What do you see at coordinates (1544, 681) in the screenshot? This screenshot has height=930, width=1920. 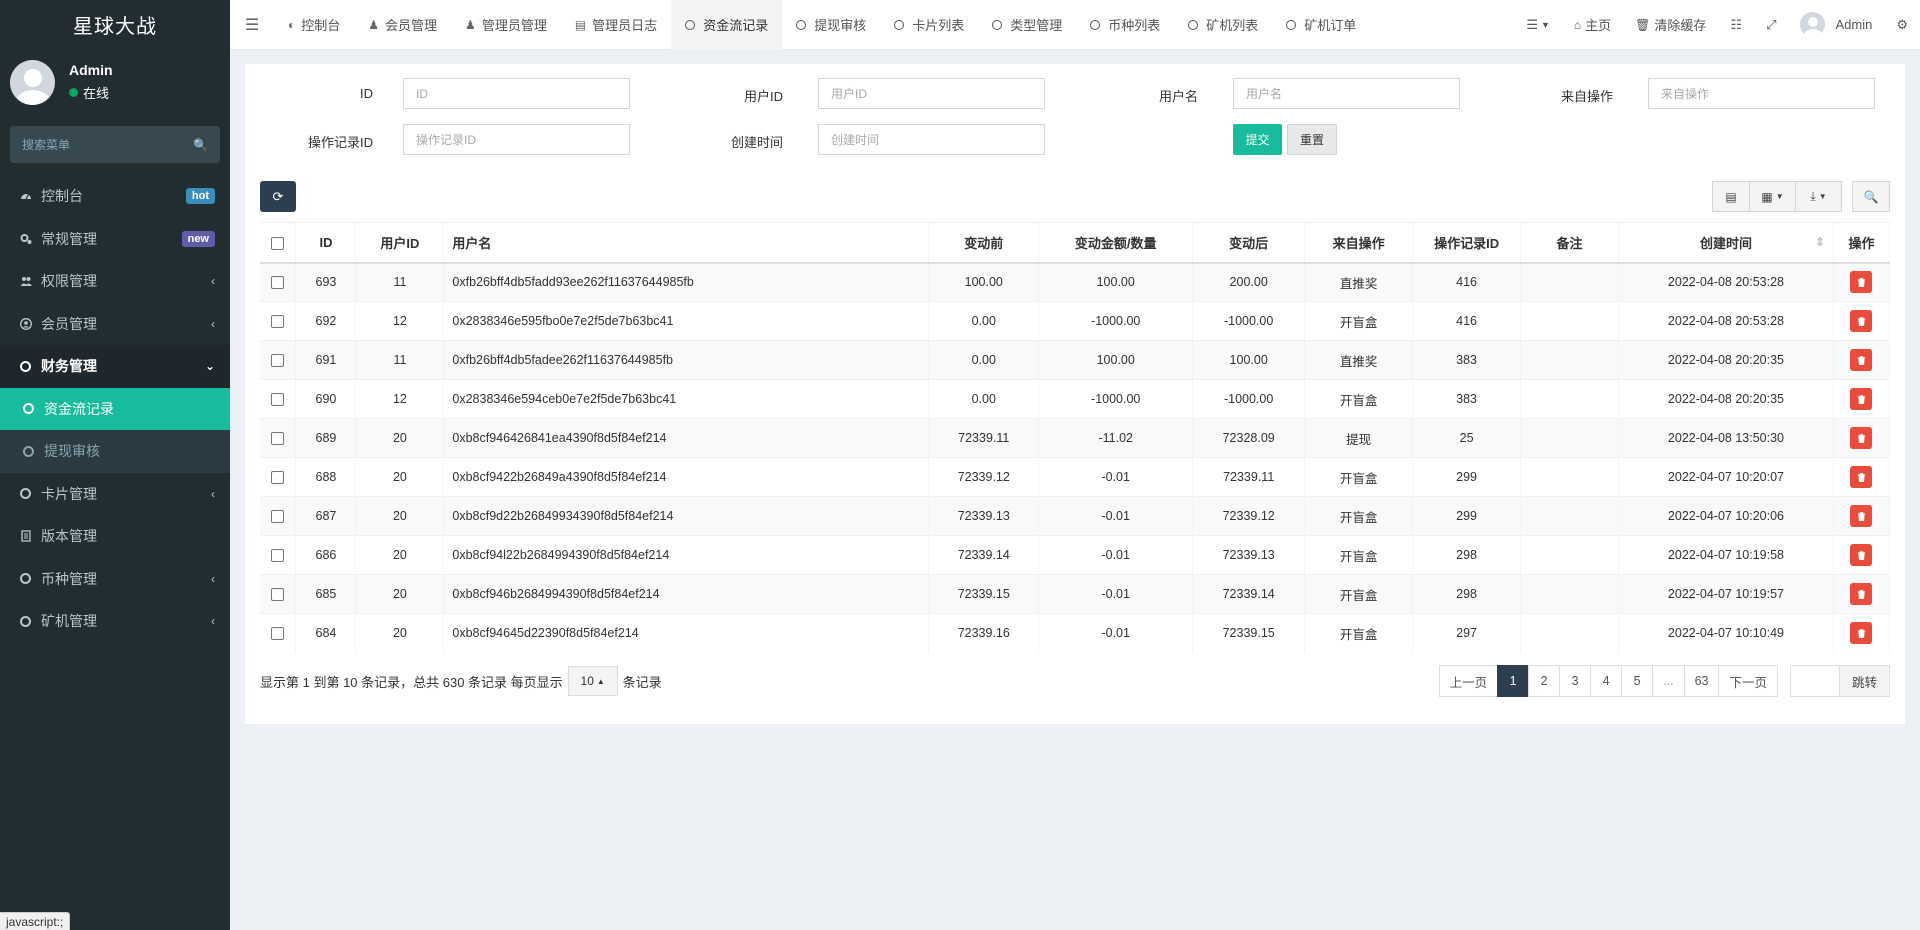 I see `page-2: 2` at bounding box center [1544, 681].